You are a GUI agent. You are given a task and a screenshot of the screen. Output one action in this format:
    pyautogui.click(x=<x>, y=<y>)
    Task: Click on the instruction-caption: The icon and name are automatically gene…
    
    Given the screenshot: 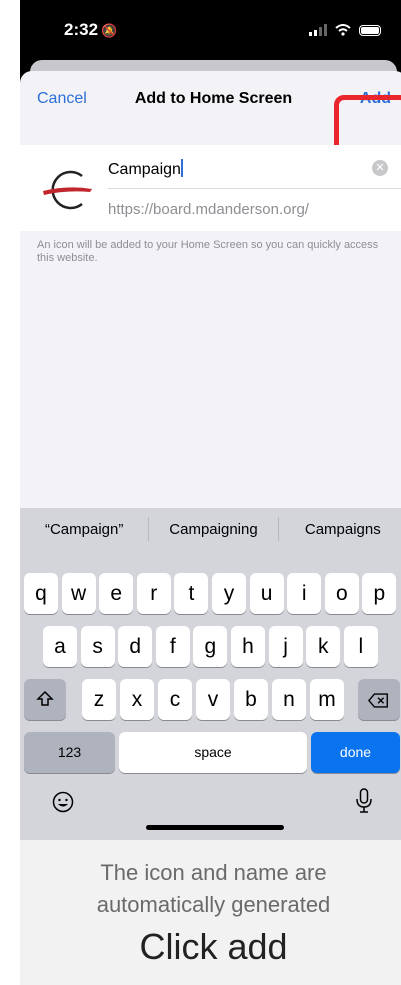 What is the action you would take?
    pyautogui.click(x=210, y=912)
    